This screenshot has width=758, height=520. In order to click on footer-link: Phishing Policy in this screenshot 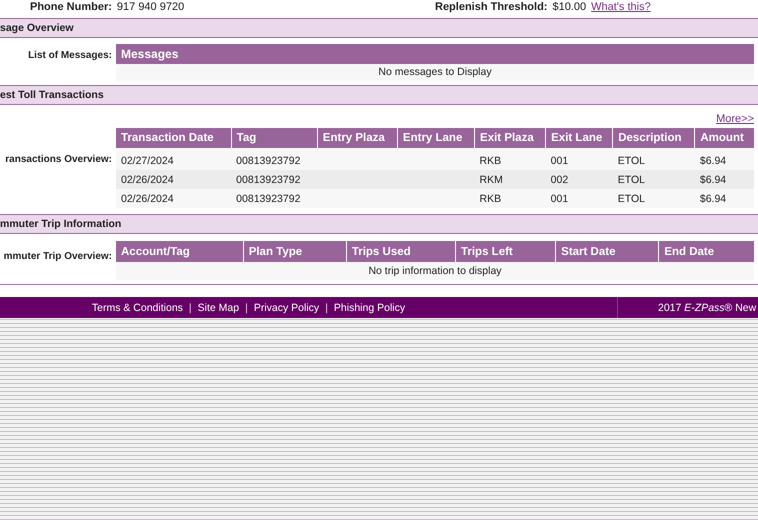, I will do `click(370, 308)`.